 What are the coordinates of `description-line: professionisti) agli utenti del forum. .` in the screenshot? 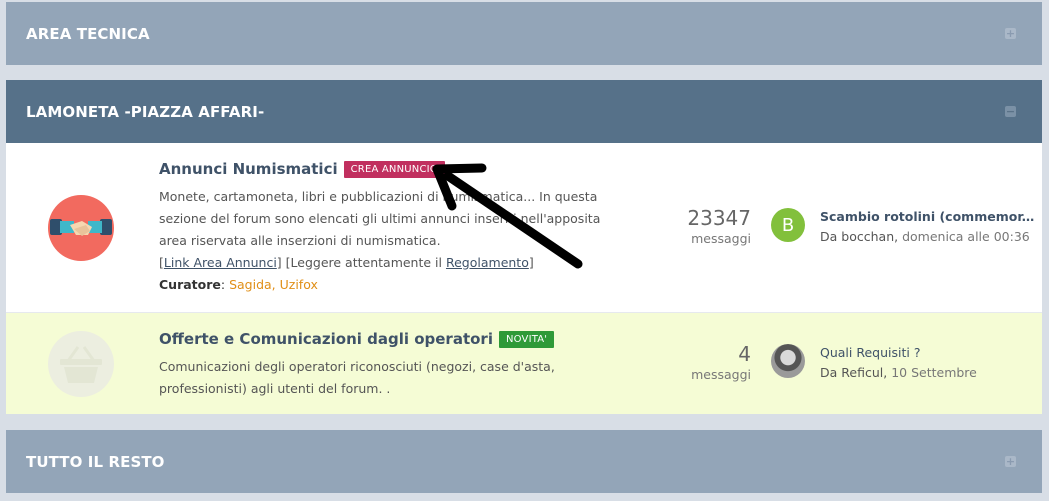 It's located at (275, 388).